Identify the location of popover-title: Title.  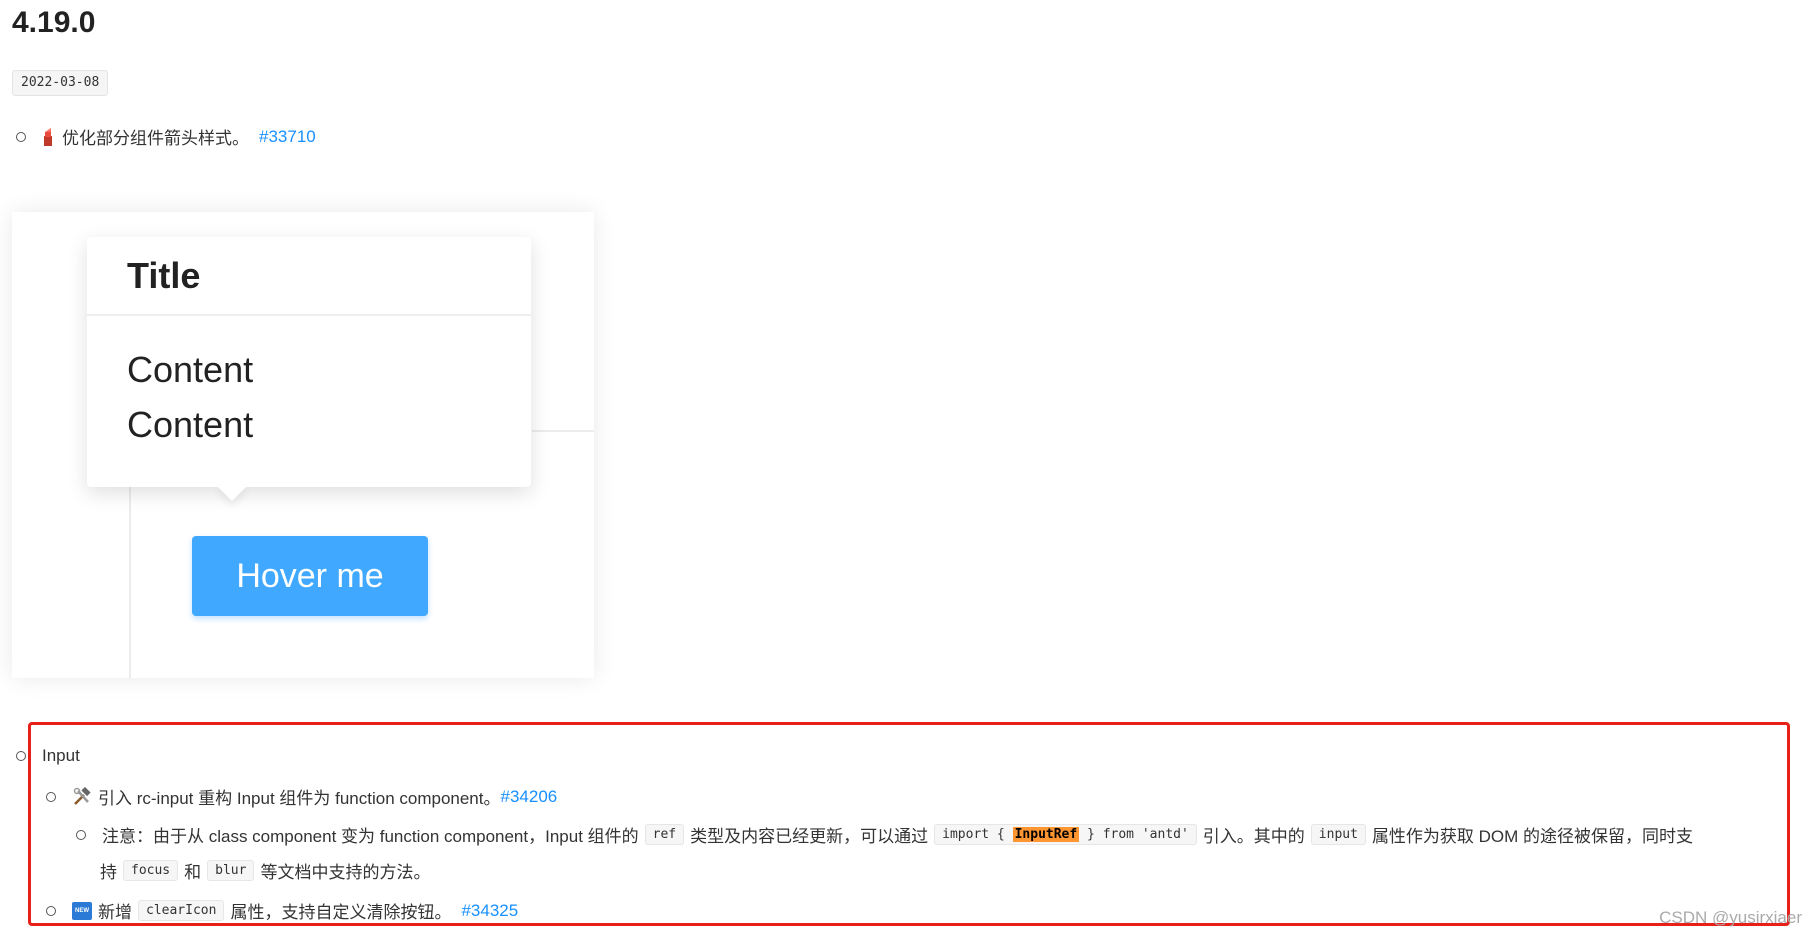
(164, 275).